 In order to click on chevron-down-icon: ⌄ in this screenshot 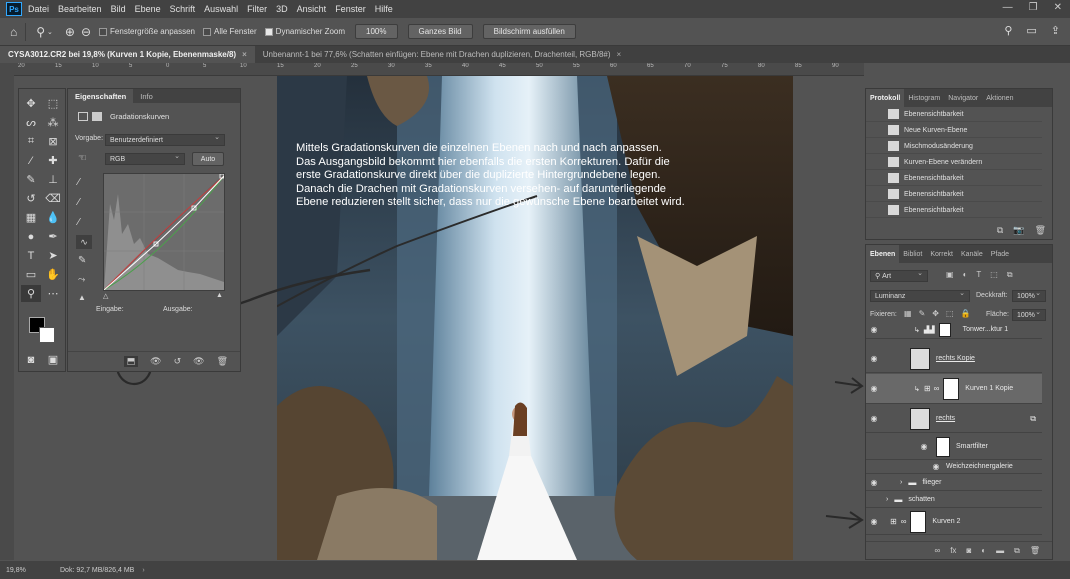, I will do `click(50, 32)`.